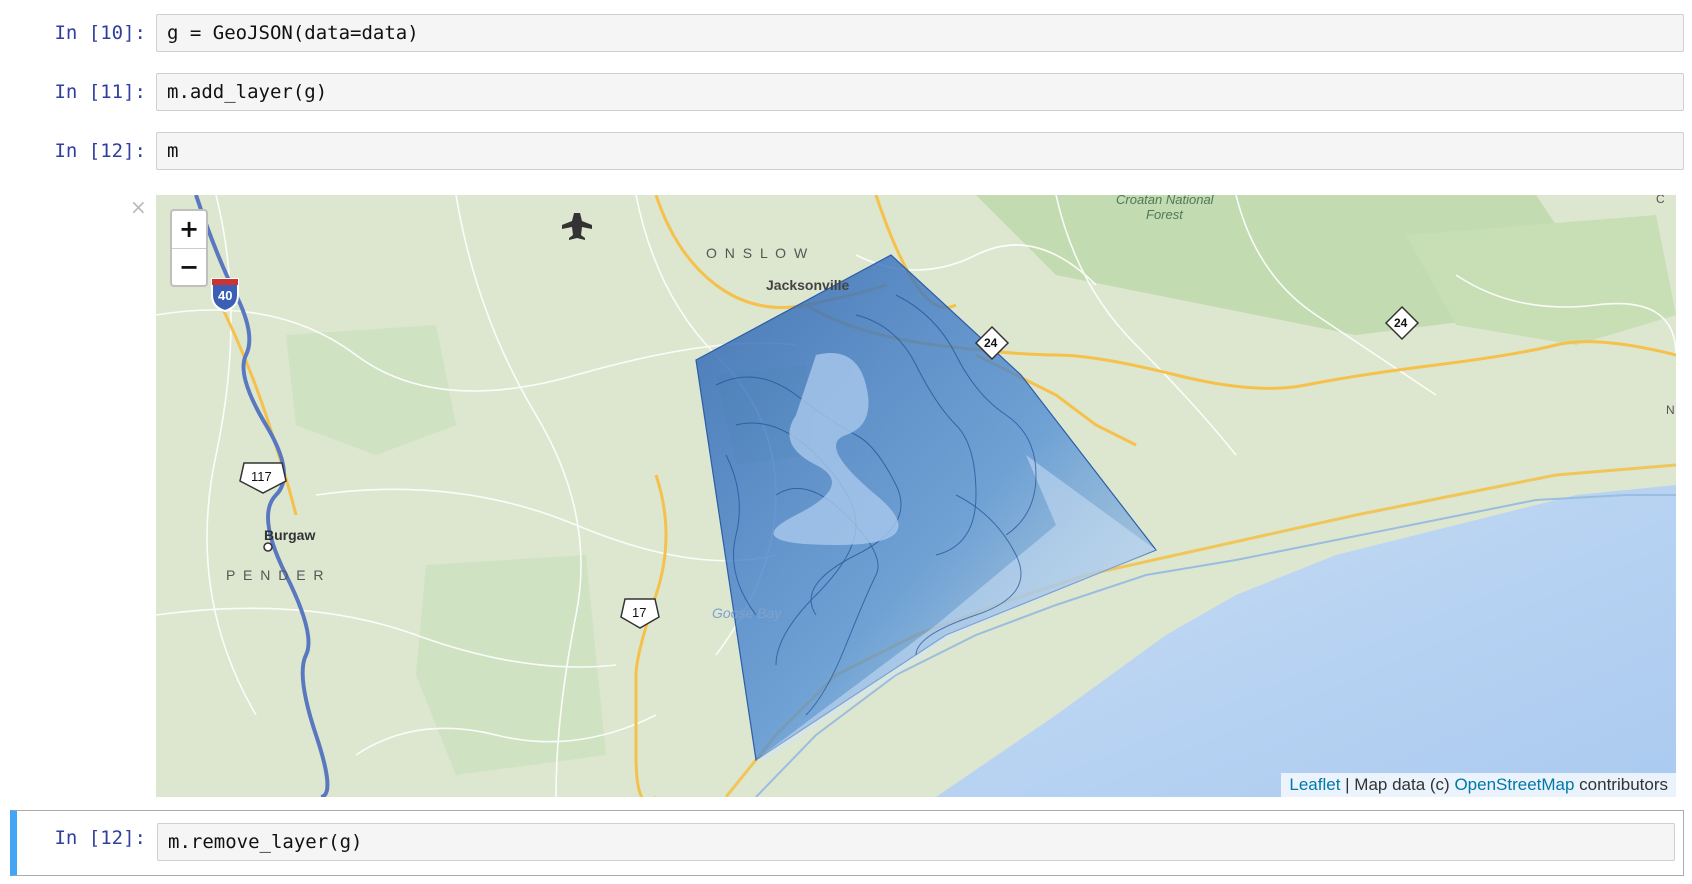 The image size is (1692, 884). Describe the element at coordinates (511, 665) in the screenshot. I see `forest-patch` at that location.